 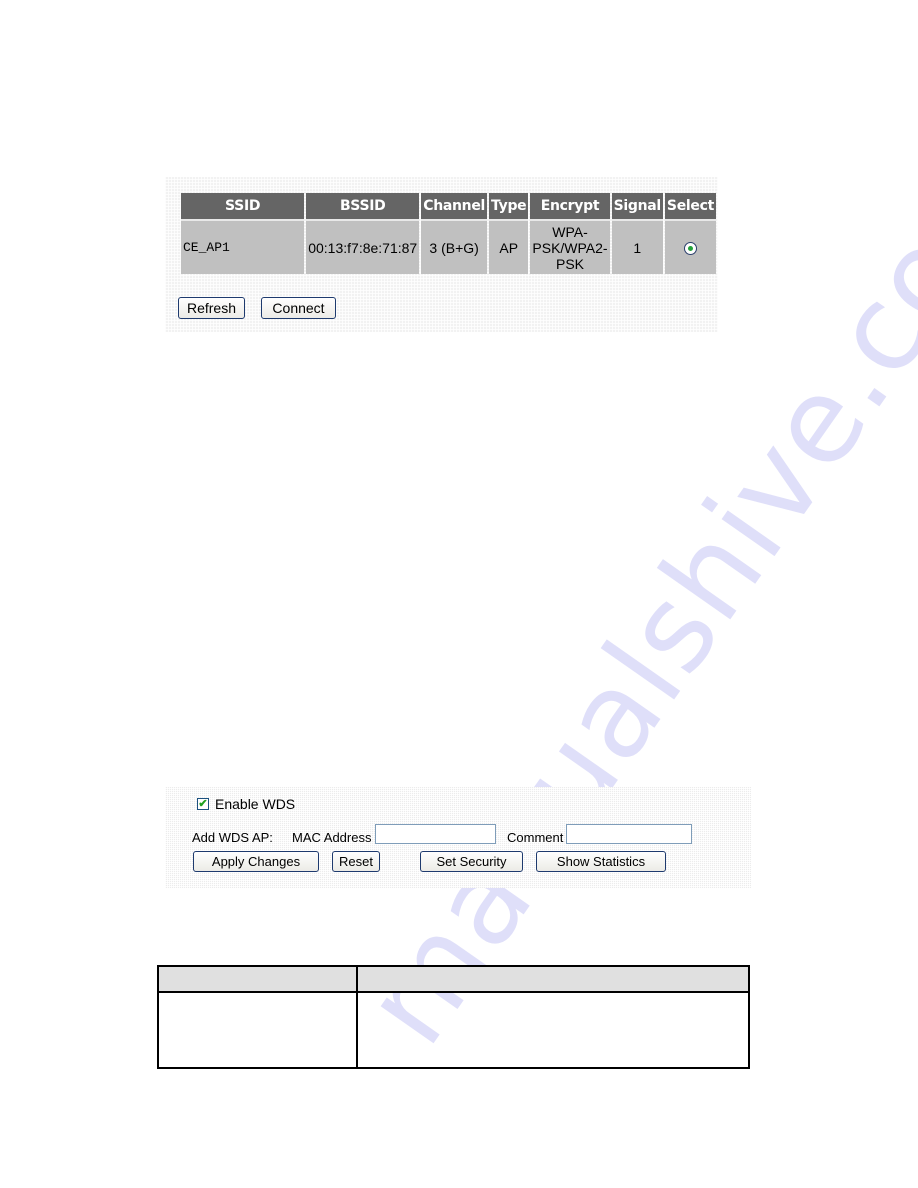 What do you see at coordinates (243, 207) in the screenshot?
I see `column-header-ssid: SSID` at bounding box center [243, 207].